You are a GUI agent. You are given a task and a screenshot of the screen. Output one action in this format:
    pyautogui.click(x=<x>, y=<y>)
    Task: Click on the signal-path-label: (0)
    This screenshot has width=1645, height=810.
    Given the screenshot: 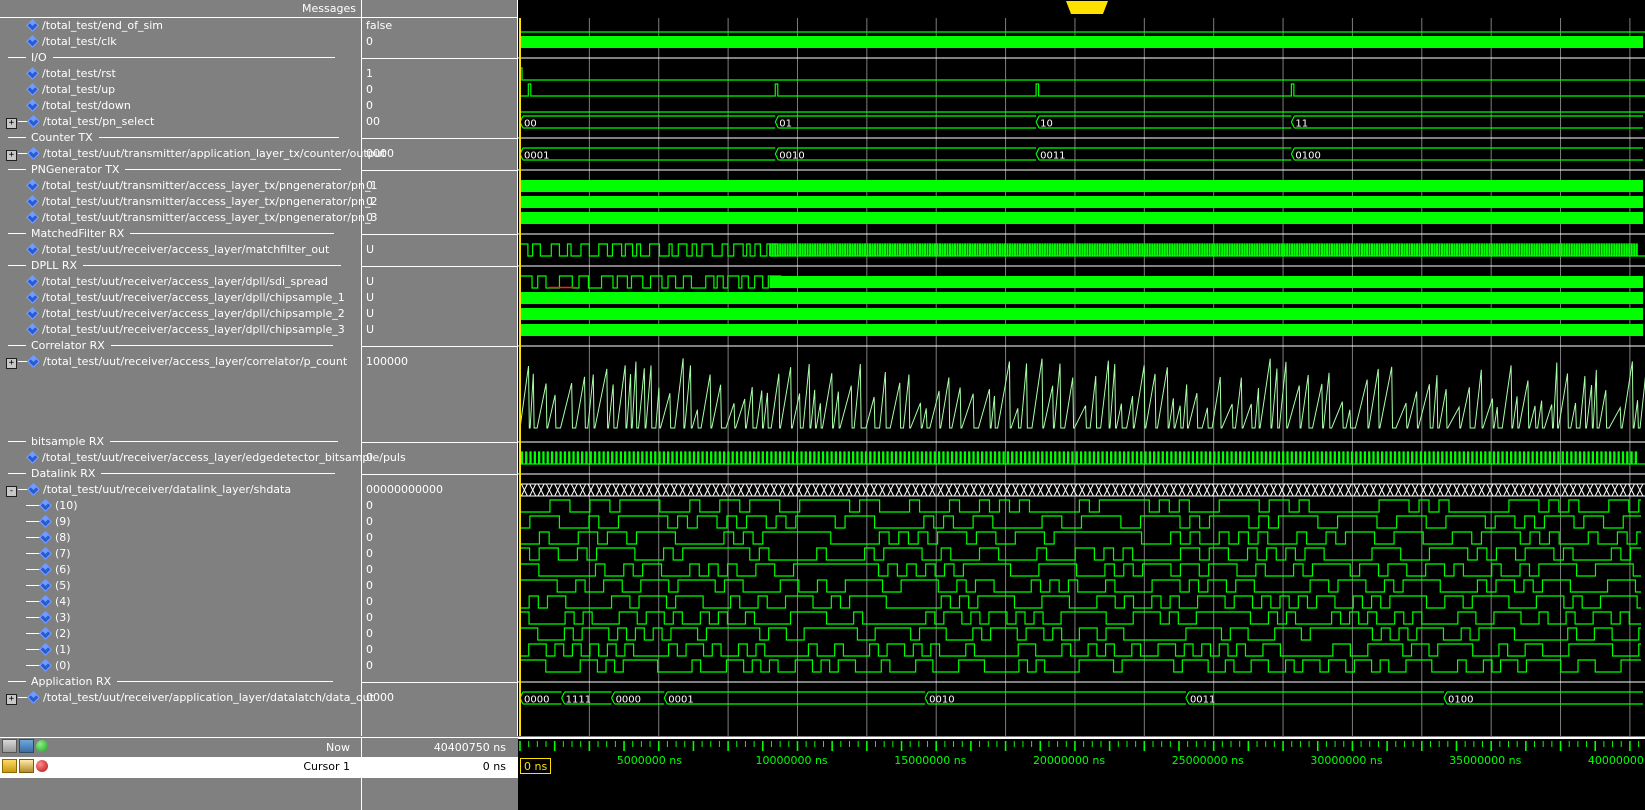 What is the action you would take?
    pyautogui.click(x=63, y=665)
    